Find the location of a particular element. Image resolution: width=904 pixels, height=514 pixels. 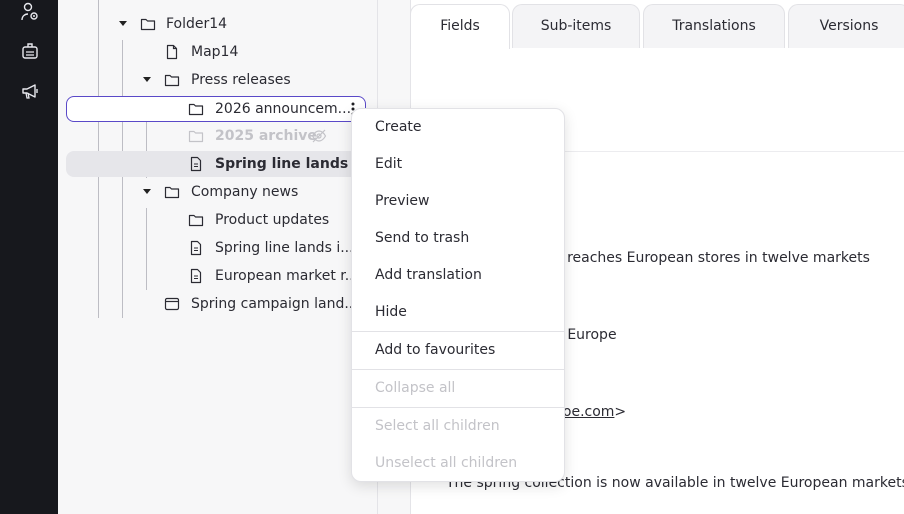

tree-item-label: Folder14 is located at coordinates (197, 24).